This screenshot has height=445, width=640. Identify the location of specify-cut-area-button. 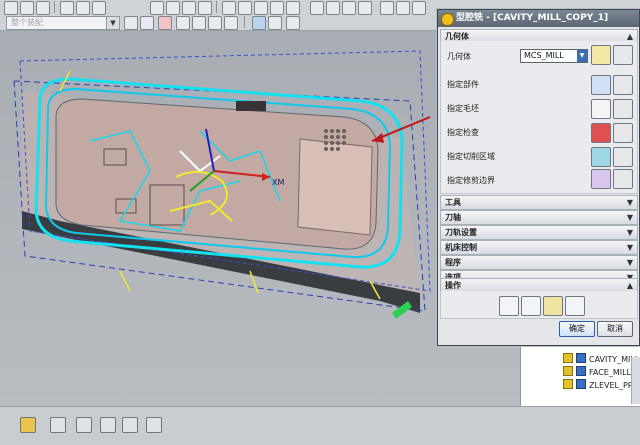
(601, 157).